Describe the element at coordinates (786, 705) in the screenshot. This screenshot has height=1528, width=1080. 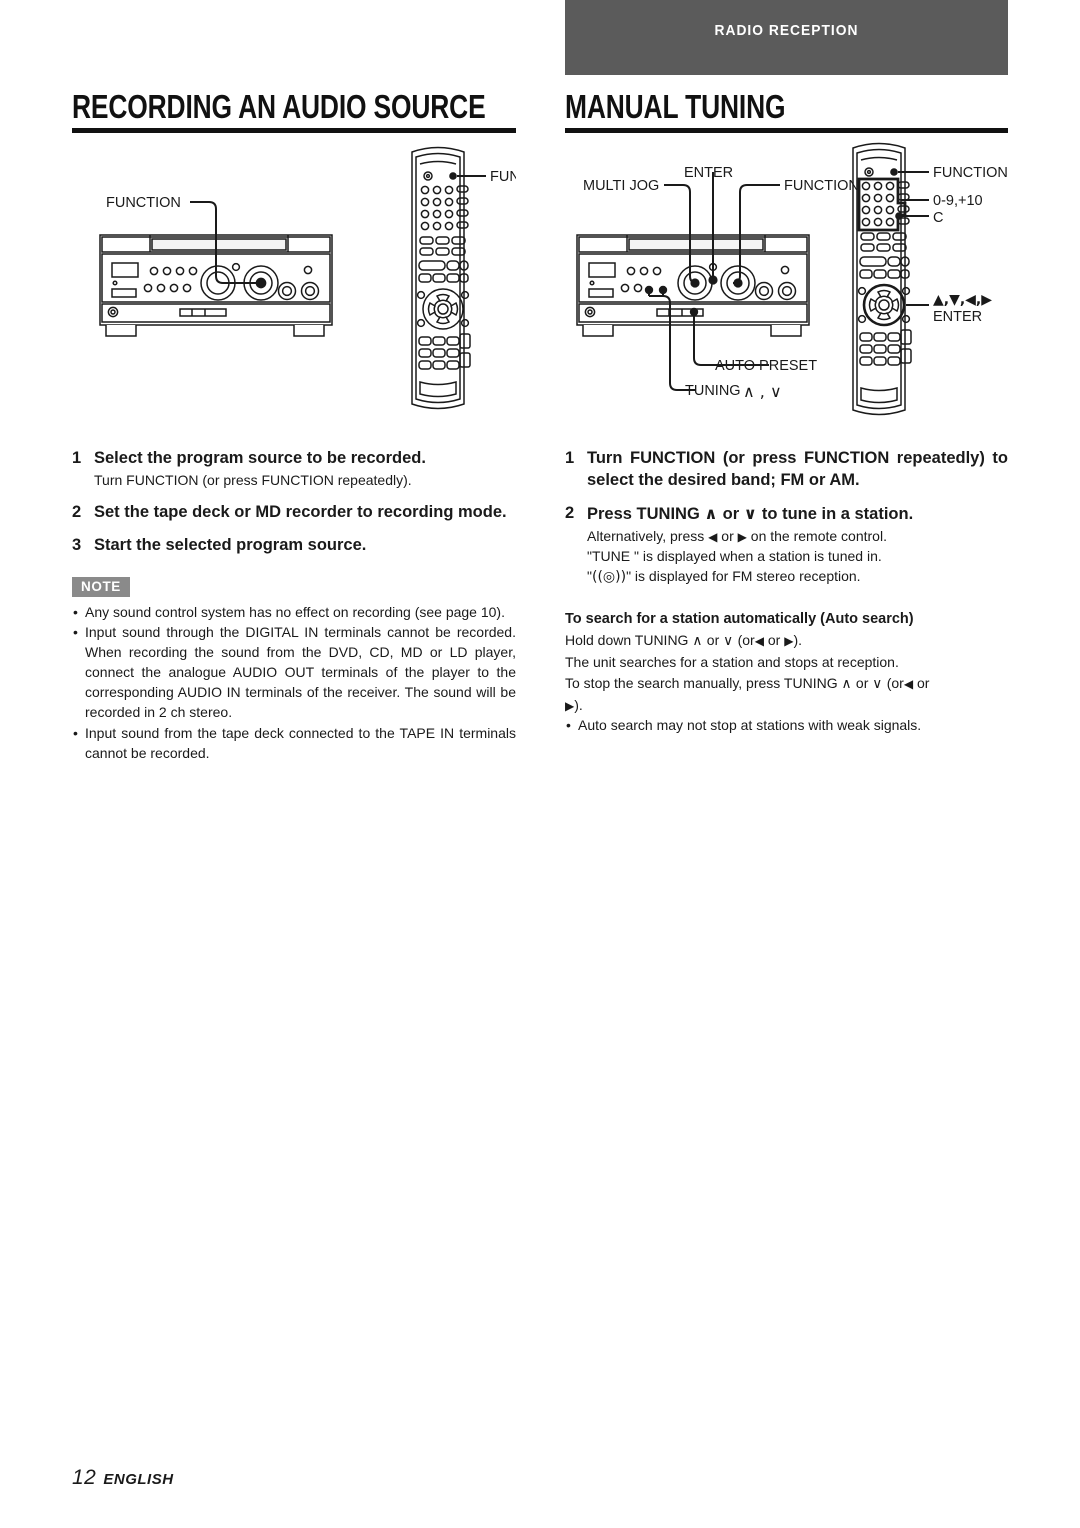
I see `auto-search-line-4: ▶).` at that location.